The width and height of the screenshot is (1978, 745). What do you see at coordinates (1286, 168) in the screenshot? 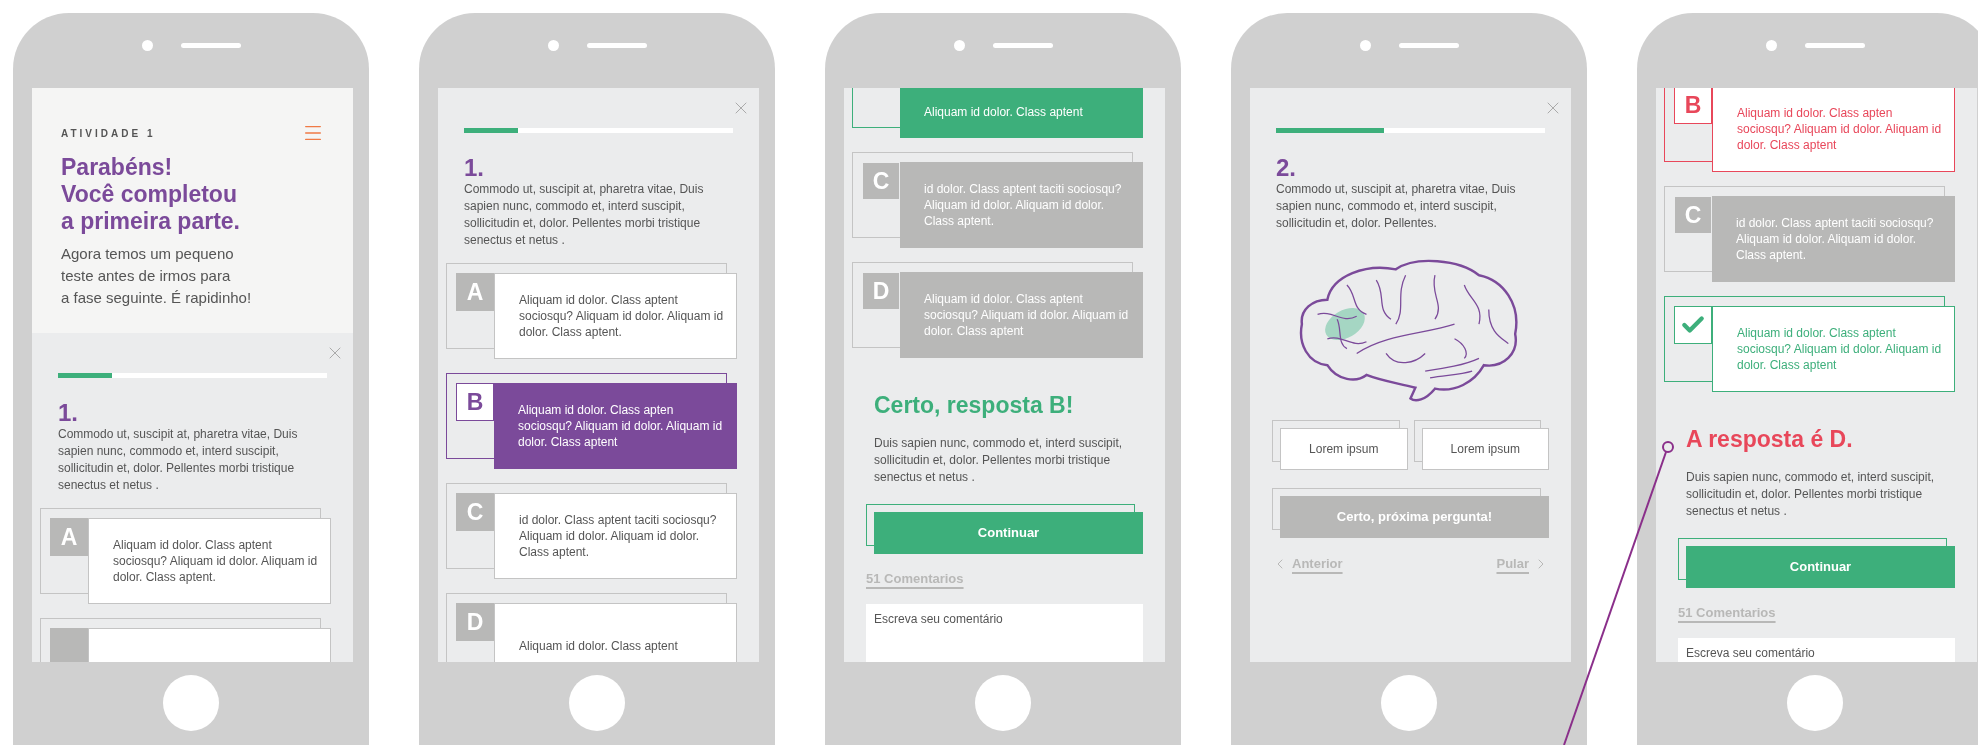
I see `question-number: 2.` at bounding box center [1286, 168].